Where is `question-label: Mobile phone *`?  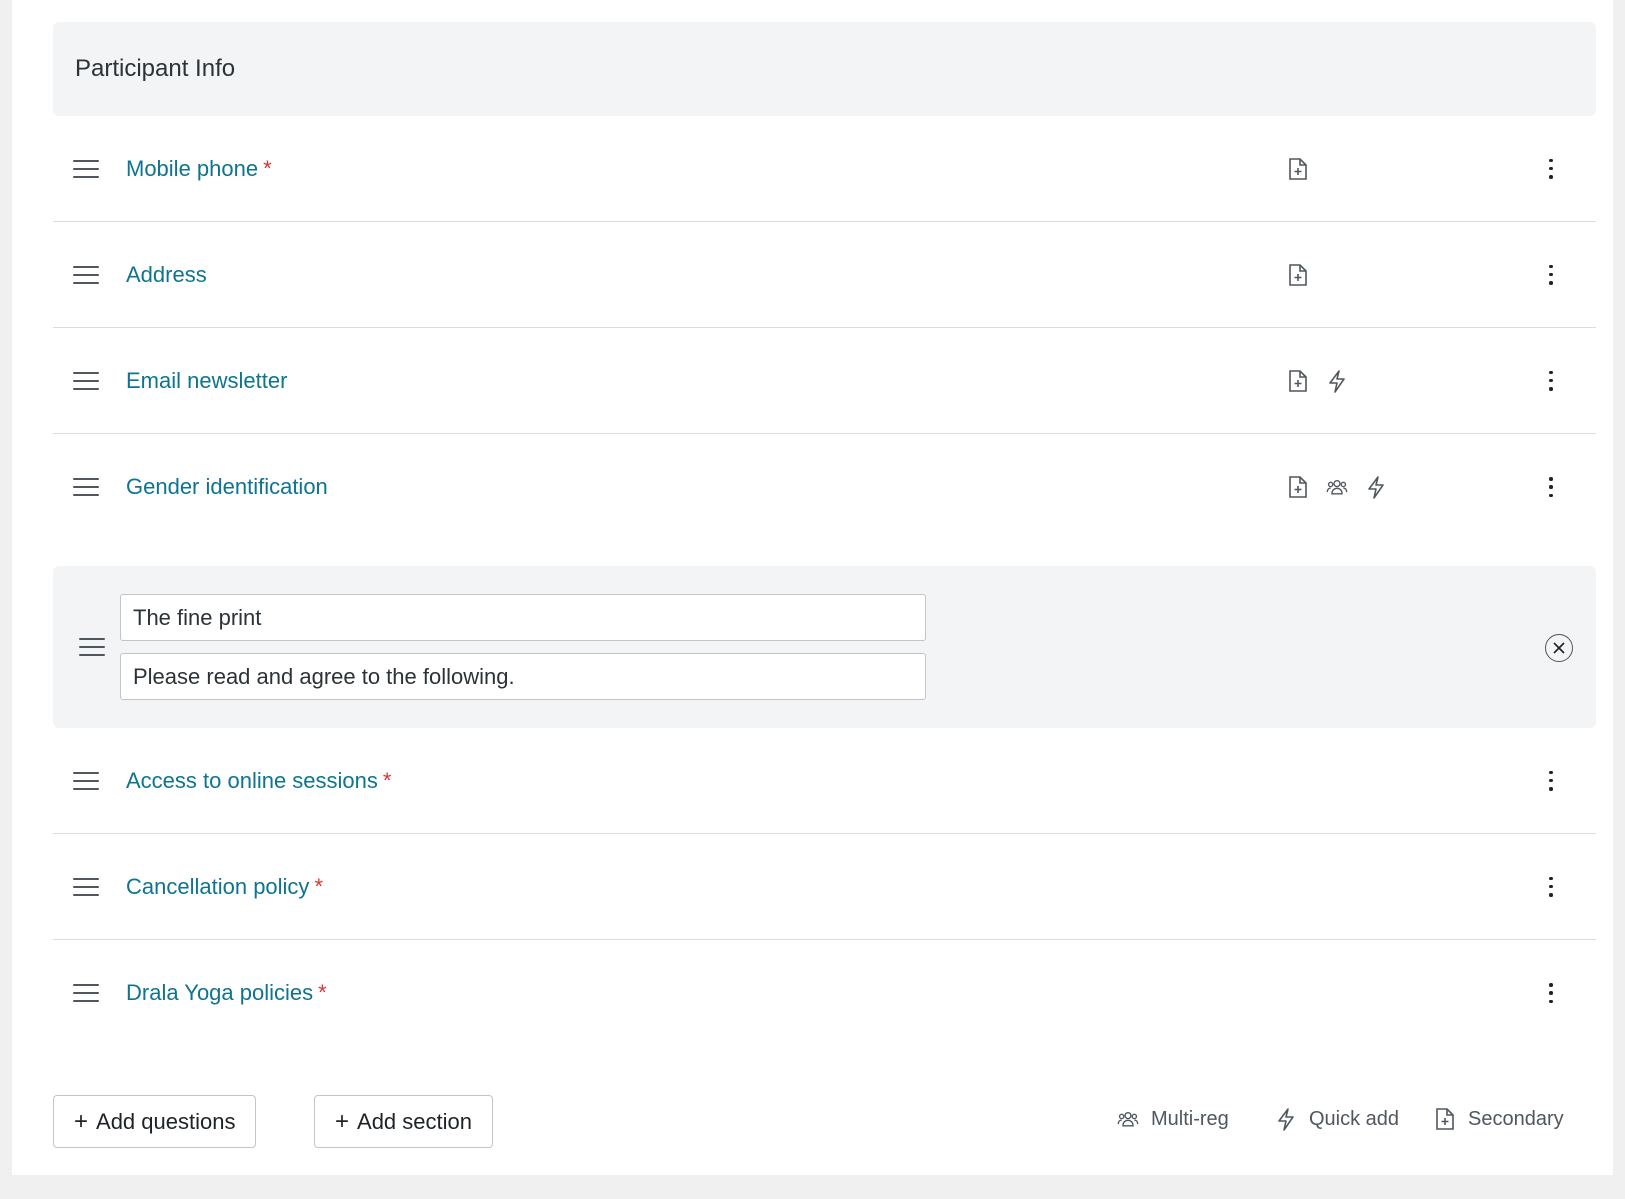
question-label: Mobile phone * is located at coordinates (199, 169).